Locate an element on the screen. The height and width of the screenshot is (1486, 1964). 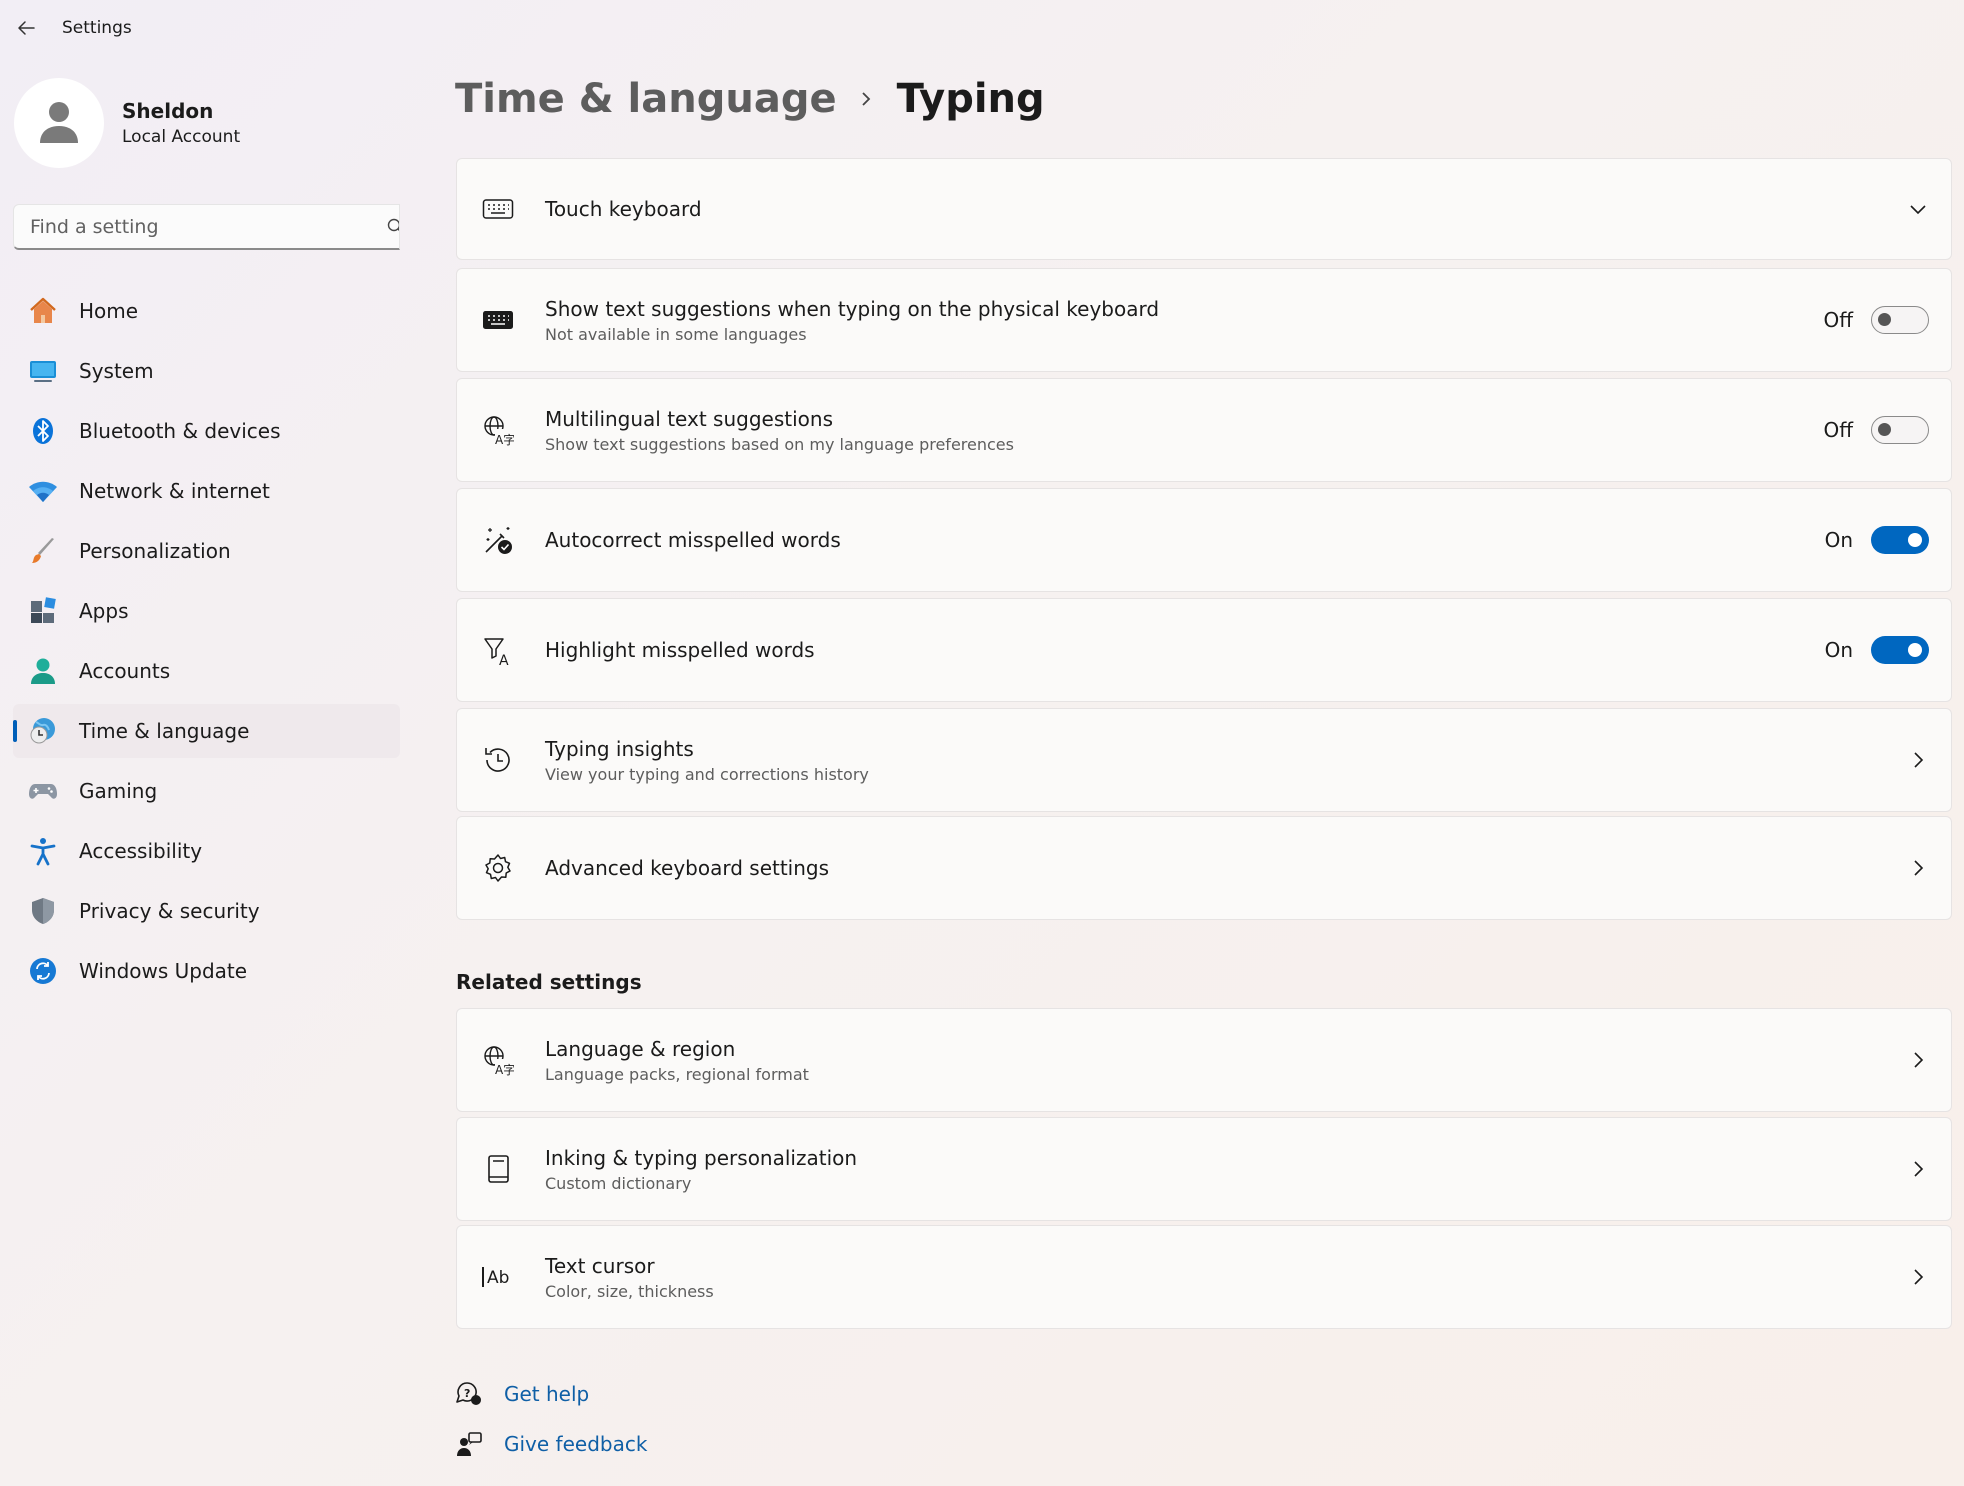
setting-description: Not available in some languages is located at coordinates (676, 334).